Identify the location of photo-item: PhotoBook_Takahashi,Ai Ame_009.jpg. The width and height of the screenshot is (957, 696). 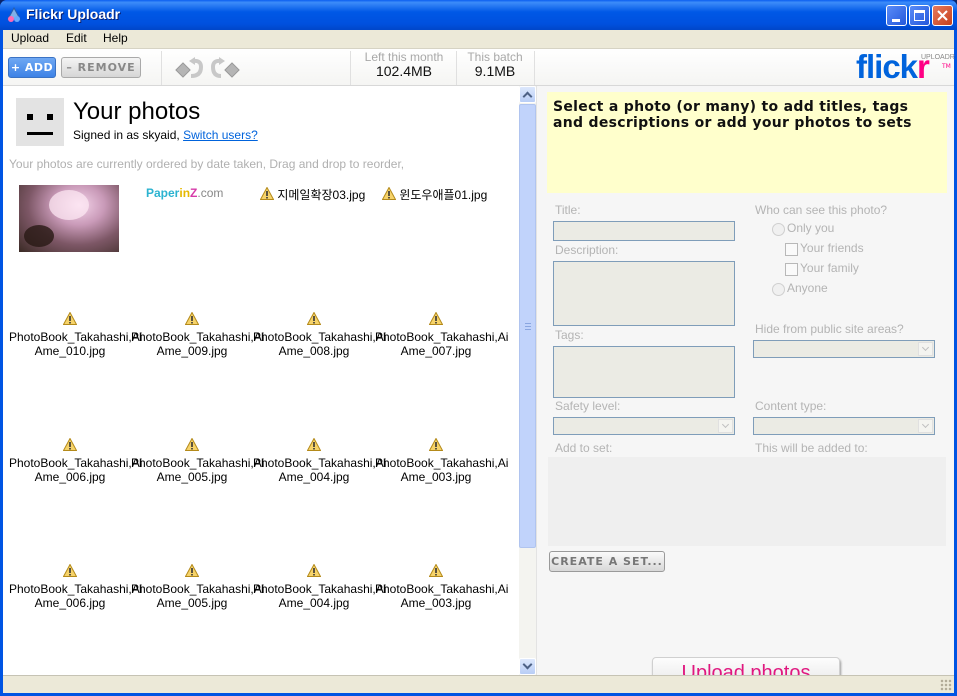
(198, 335).